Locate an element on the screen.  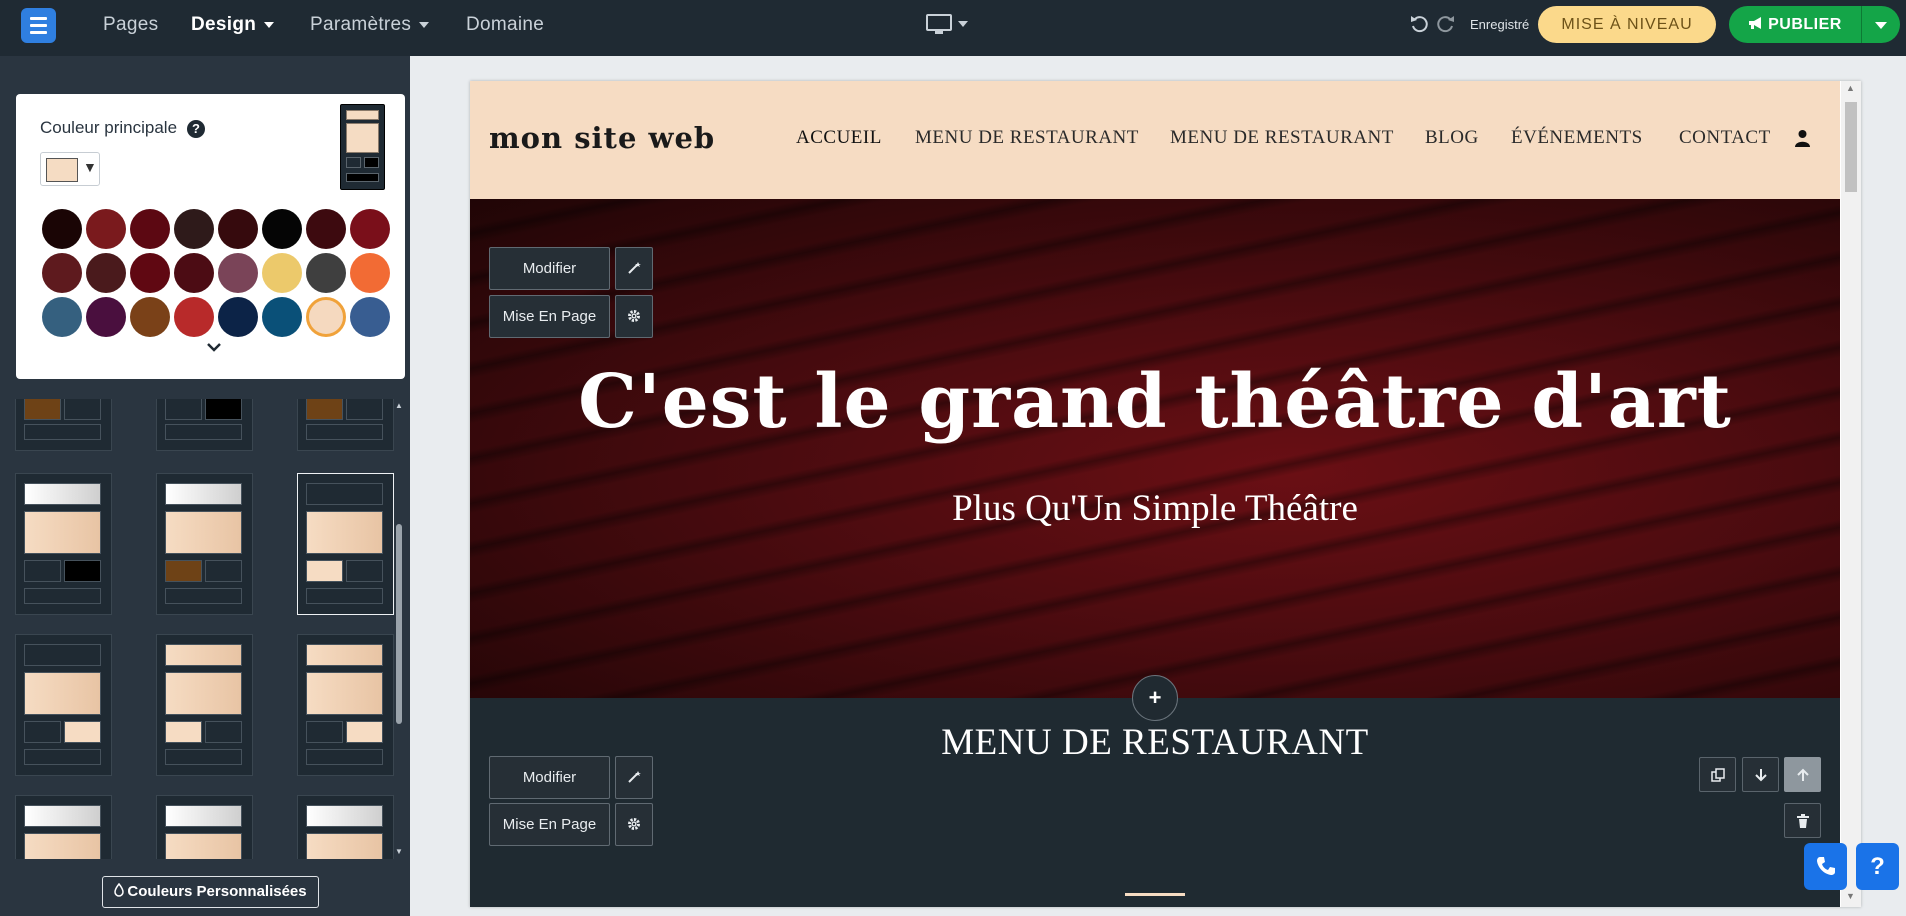
hero-layout-button: Mise En Page is located at coordinates (549, 316).